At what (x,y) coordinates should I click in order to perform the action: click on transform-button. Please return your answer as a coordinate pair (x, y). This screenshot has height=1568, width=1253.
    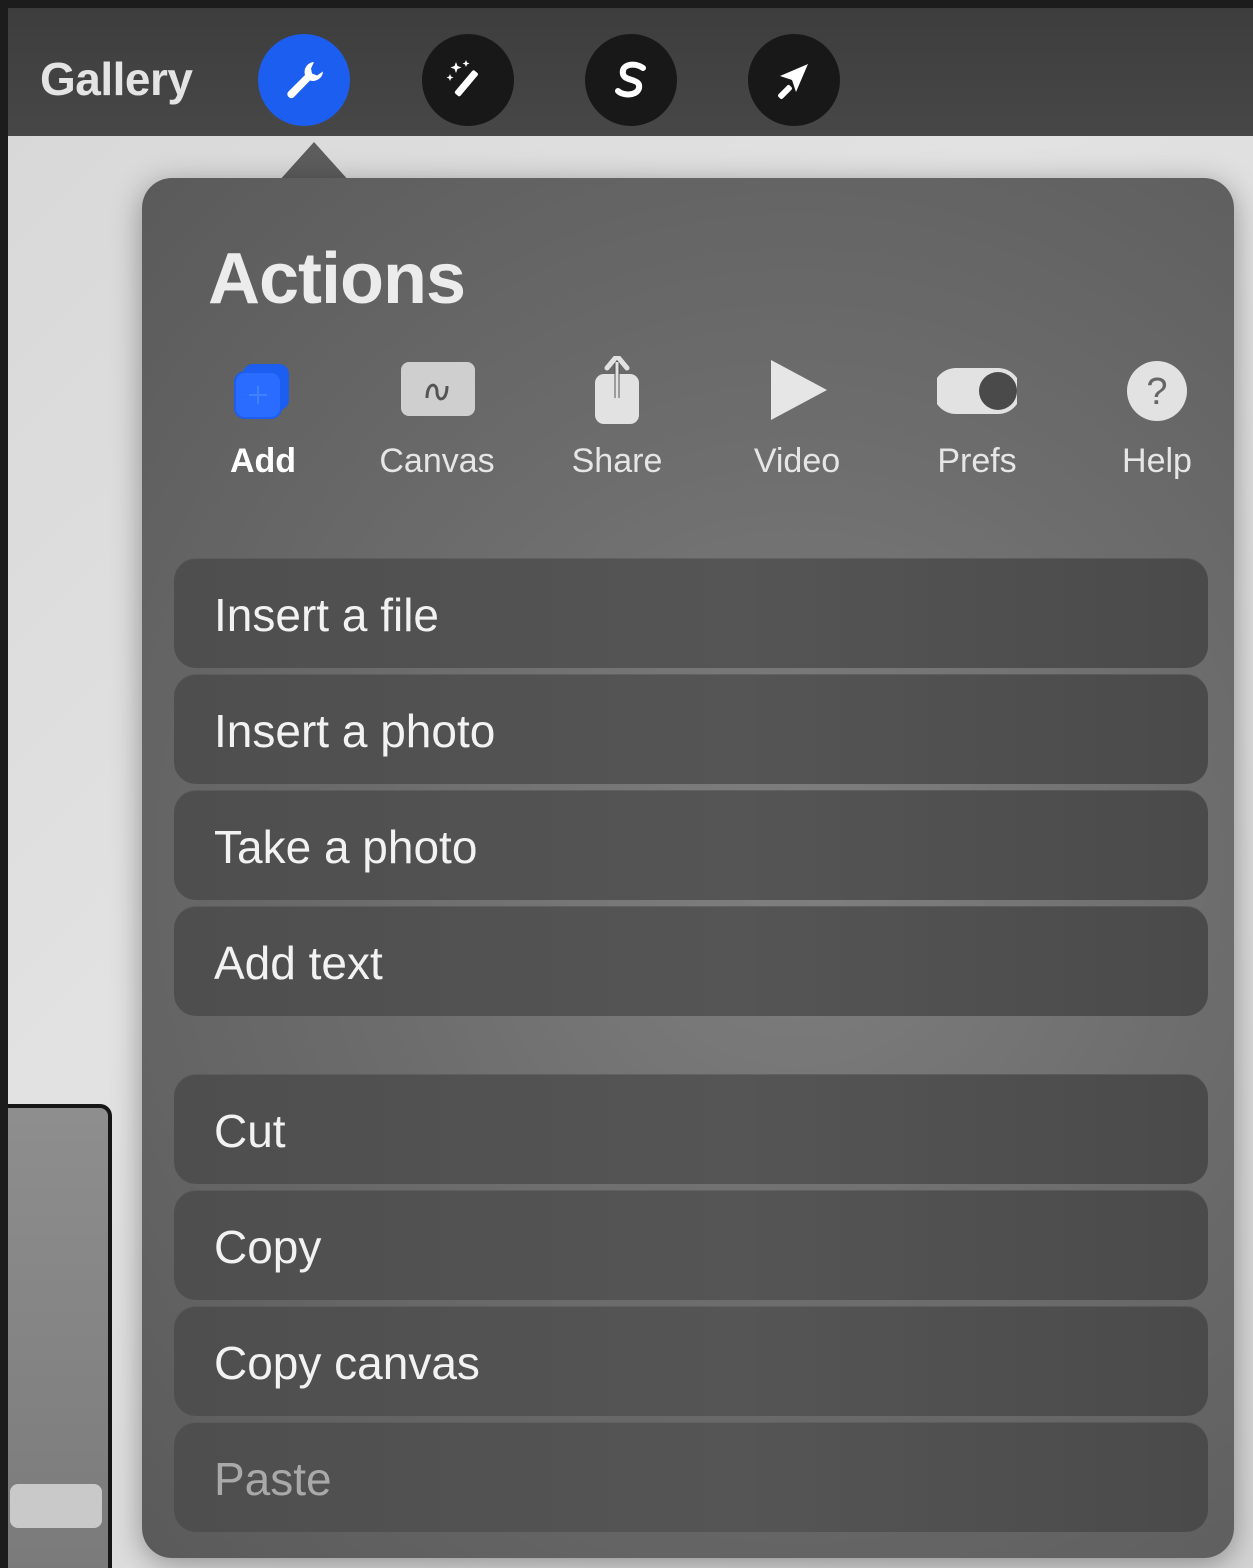
    Looking at the image, I should click on (794, 80).